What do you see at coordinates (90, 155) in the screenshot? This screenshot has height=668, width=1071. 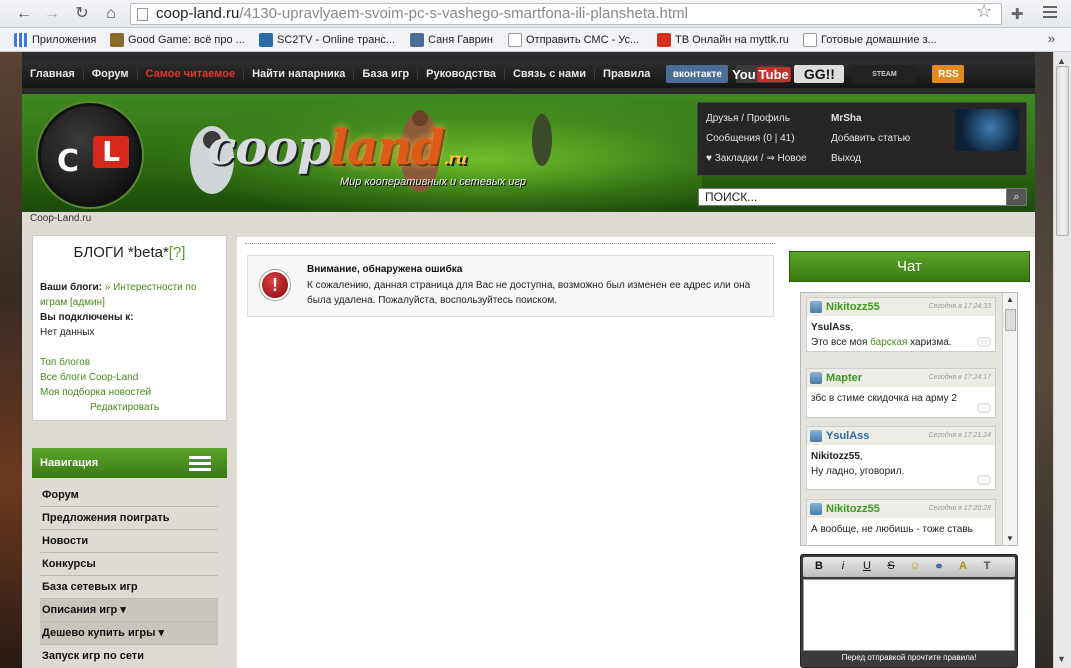 I see `cl-logo: C L` at bounding box center [90, 155].